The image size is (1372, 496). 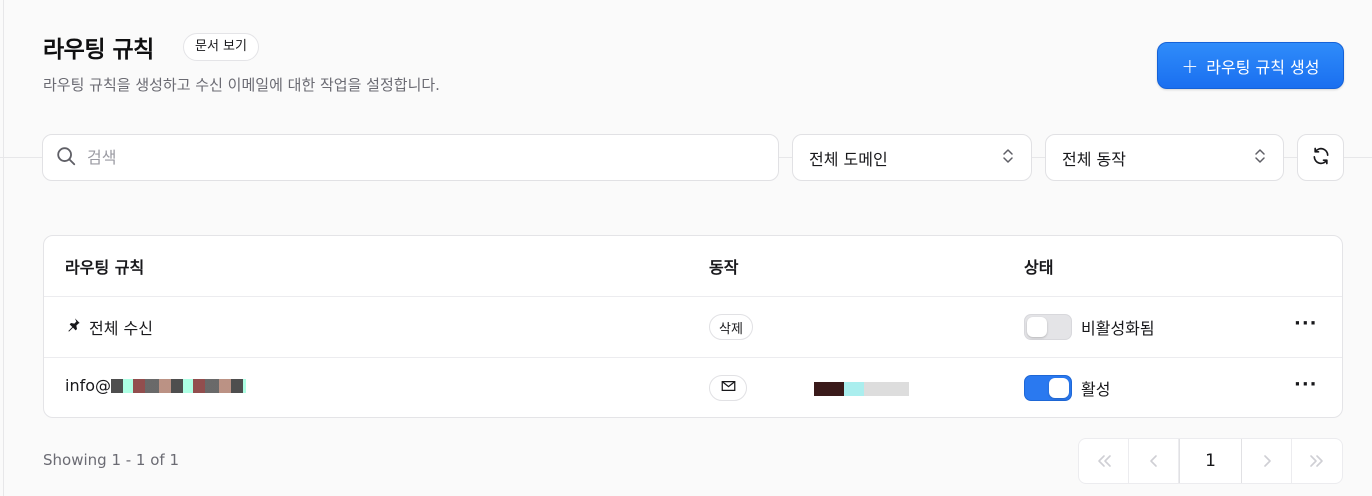 I want to click on double-chevron-left-icon, so click(x=1104, y=461).